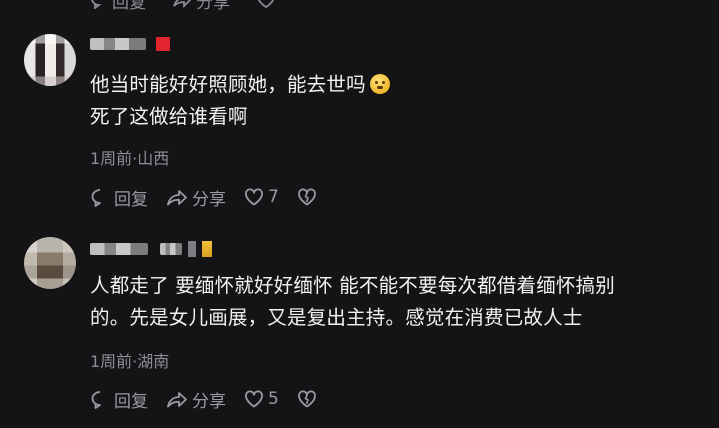  I want to click on comment-line-text: 他当时能好好照顾她，能去世吗, so click(228, 84).